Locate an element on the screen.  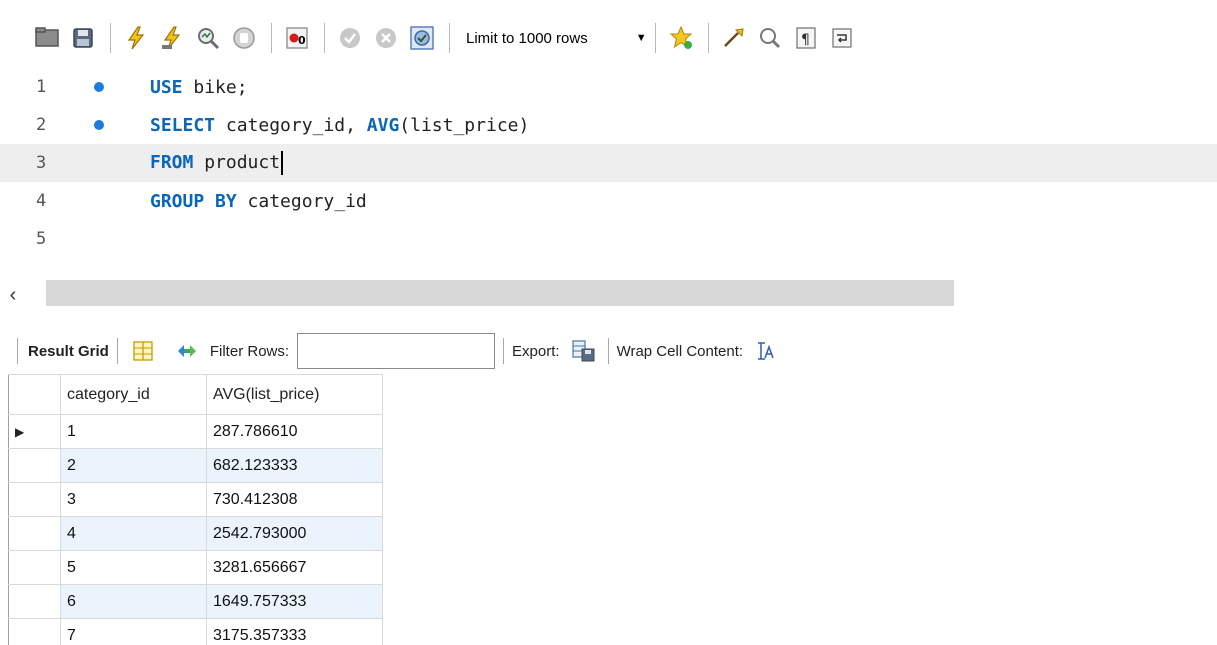
result-grid-tab: Result Grid is located at coordinates (68, 351).